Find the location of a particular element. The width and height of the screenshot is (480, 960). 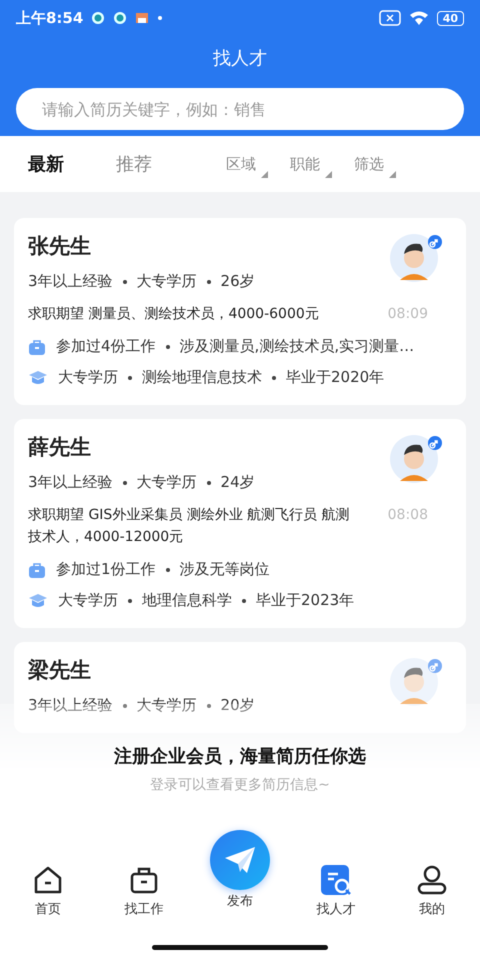

update-time: 08:08 is located at coordinates (408, 515).